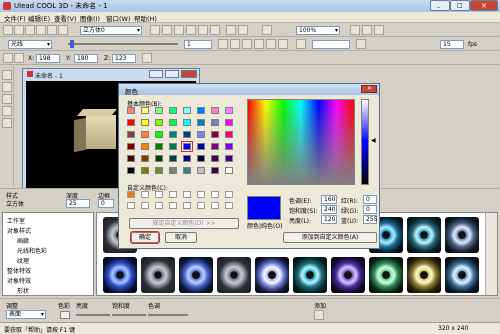 This screenshot has width=500, height=334. What do you see at coordinates (460, 5) in the screenshot?
I see `maximize-button: □` at bounding box center [460, 5].